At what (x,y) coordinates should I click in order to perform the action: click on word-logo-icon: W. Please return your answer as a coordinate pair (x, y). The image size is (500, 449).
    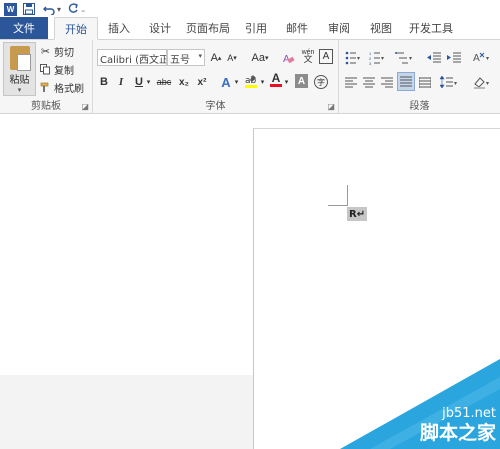
    Looking at the image, I should click on (10, 9).